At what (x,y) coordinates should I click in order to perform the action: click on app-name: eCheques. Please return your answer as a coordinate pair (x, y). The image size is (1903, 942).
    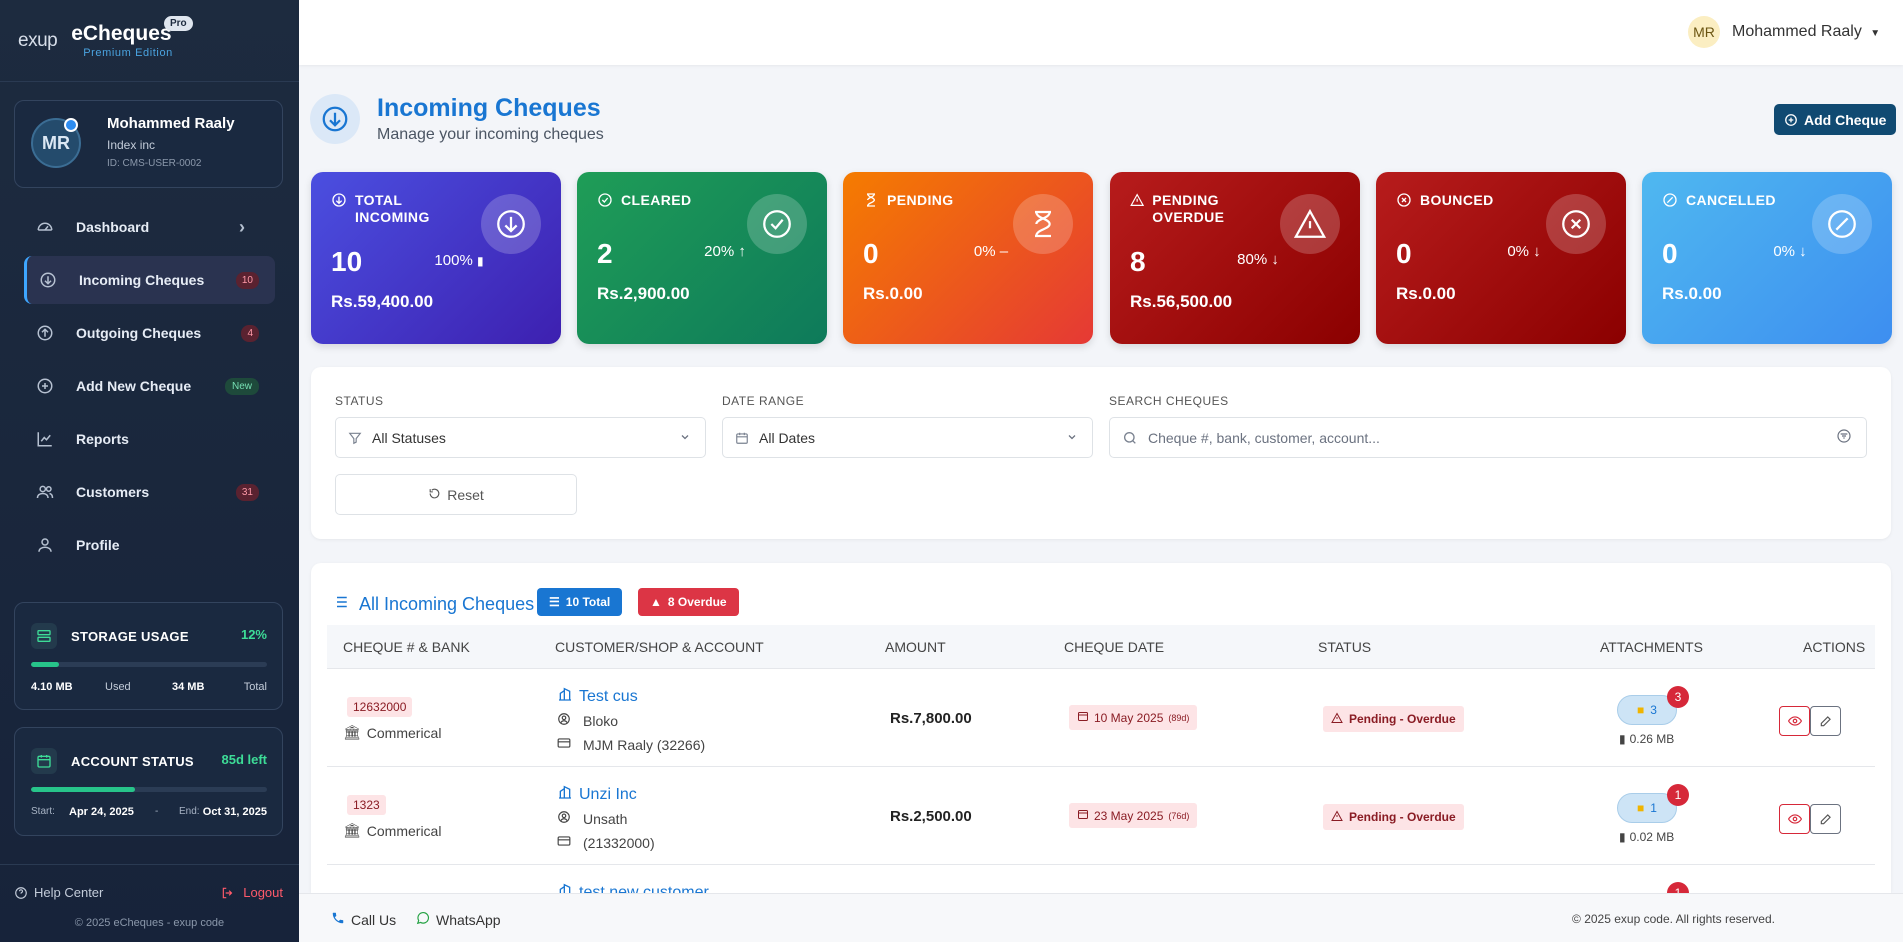
    Looking at the image, I should click on (121, 33).